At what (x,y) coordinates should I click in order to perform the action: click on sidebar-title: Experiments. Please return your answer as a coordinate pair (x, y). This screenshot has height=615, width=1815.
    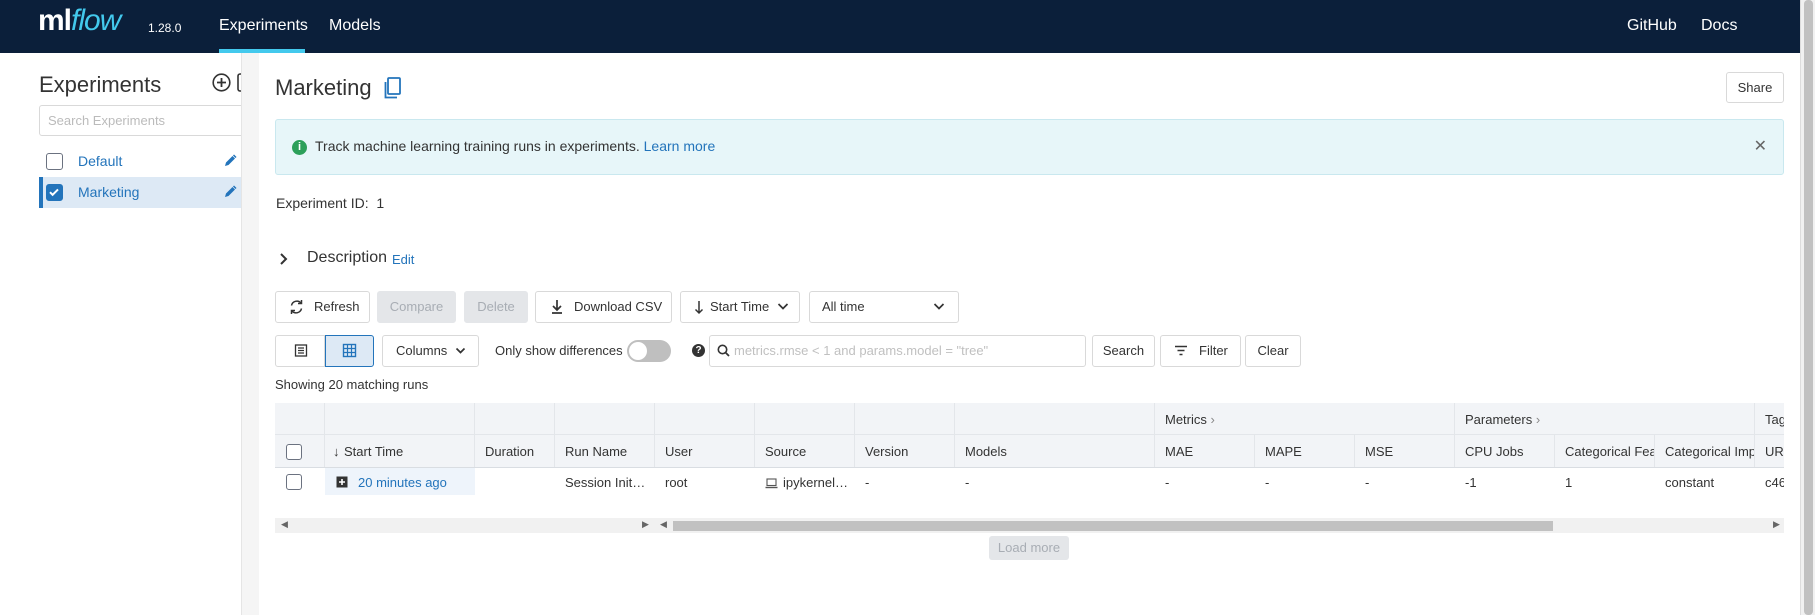
    Looking at the image, I should click on (100, 84).